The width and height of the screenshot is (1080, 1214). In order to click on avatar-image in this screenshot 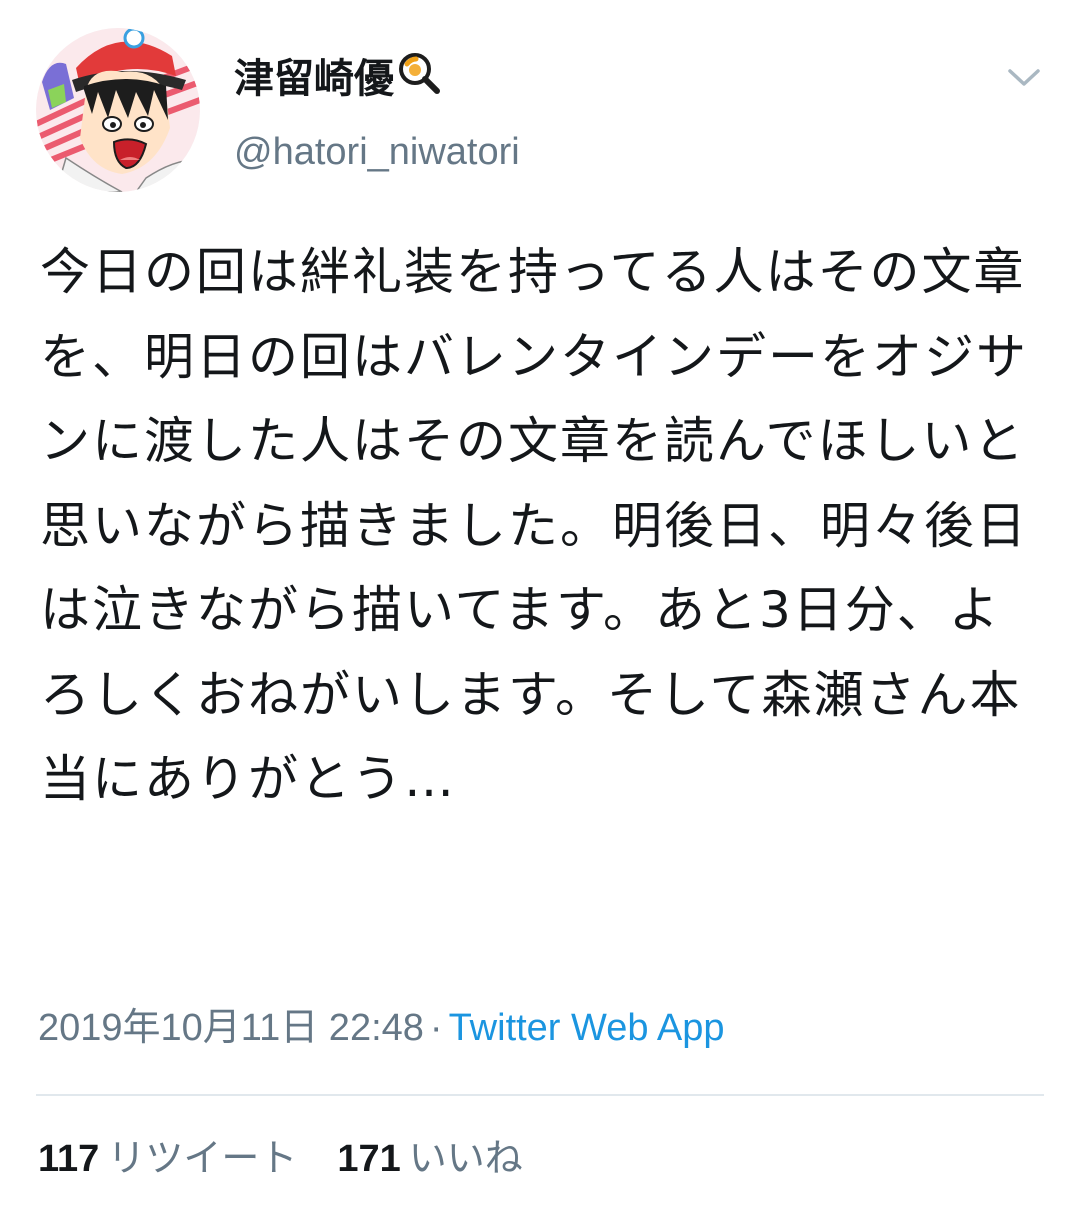, I will do `click(118, 110)`.